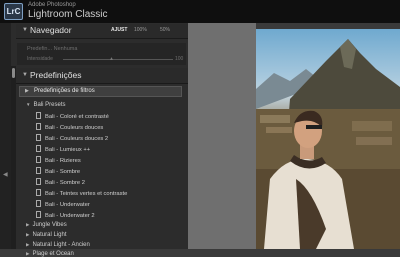 This screenshot has height=257, width=400. Describe the element at coordinates (64, 91) in the screenshot. I see `group-label: Predefinições de filtros` at that location.